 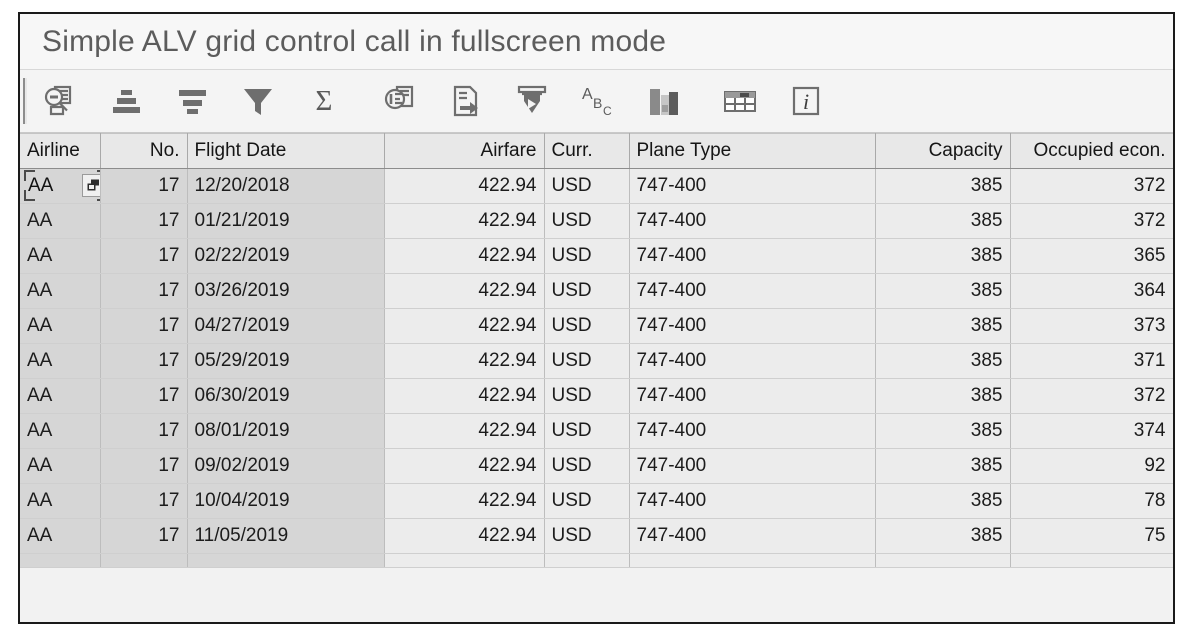 I want to click on cell-occupied: 78, so click(x=1091, y=501).